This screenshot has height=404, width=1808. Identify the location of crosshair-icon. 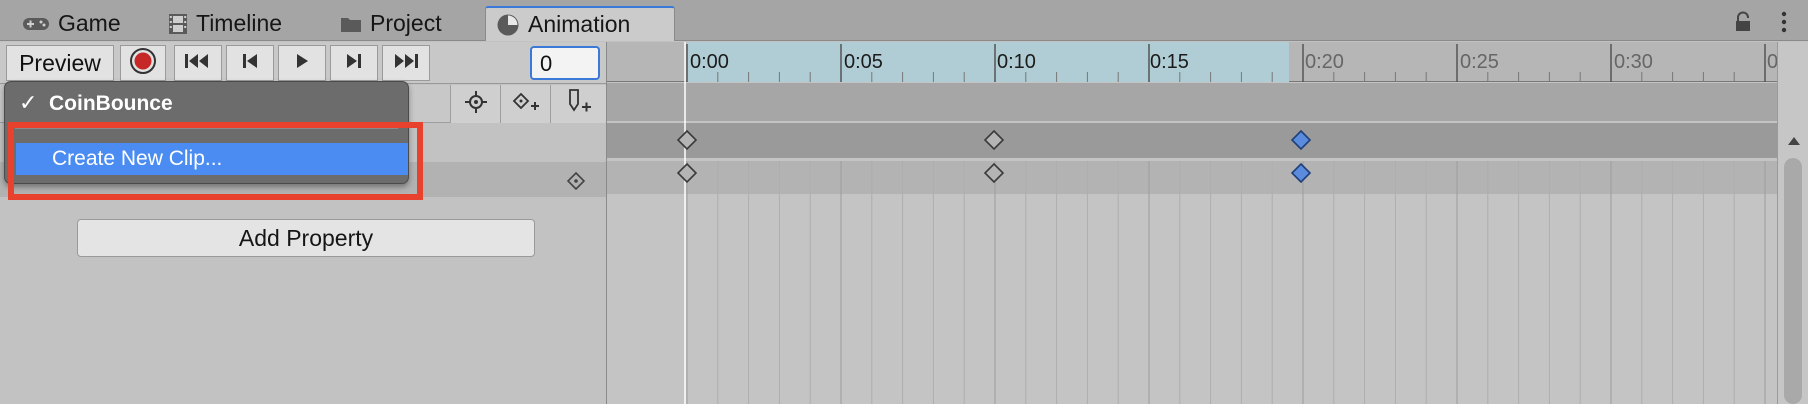
(476, 104).